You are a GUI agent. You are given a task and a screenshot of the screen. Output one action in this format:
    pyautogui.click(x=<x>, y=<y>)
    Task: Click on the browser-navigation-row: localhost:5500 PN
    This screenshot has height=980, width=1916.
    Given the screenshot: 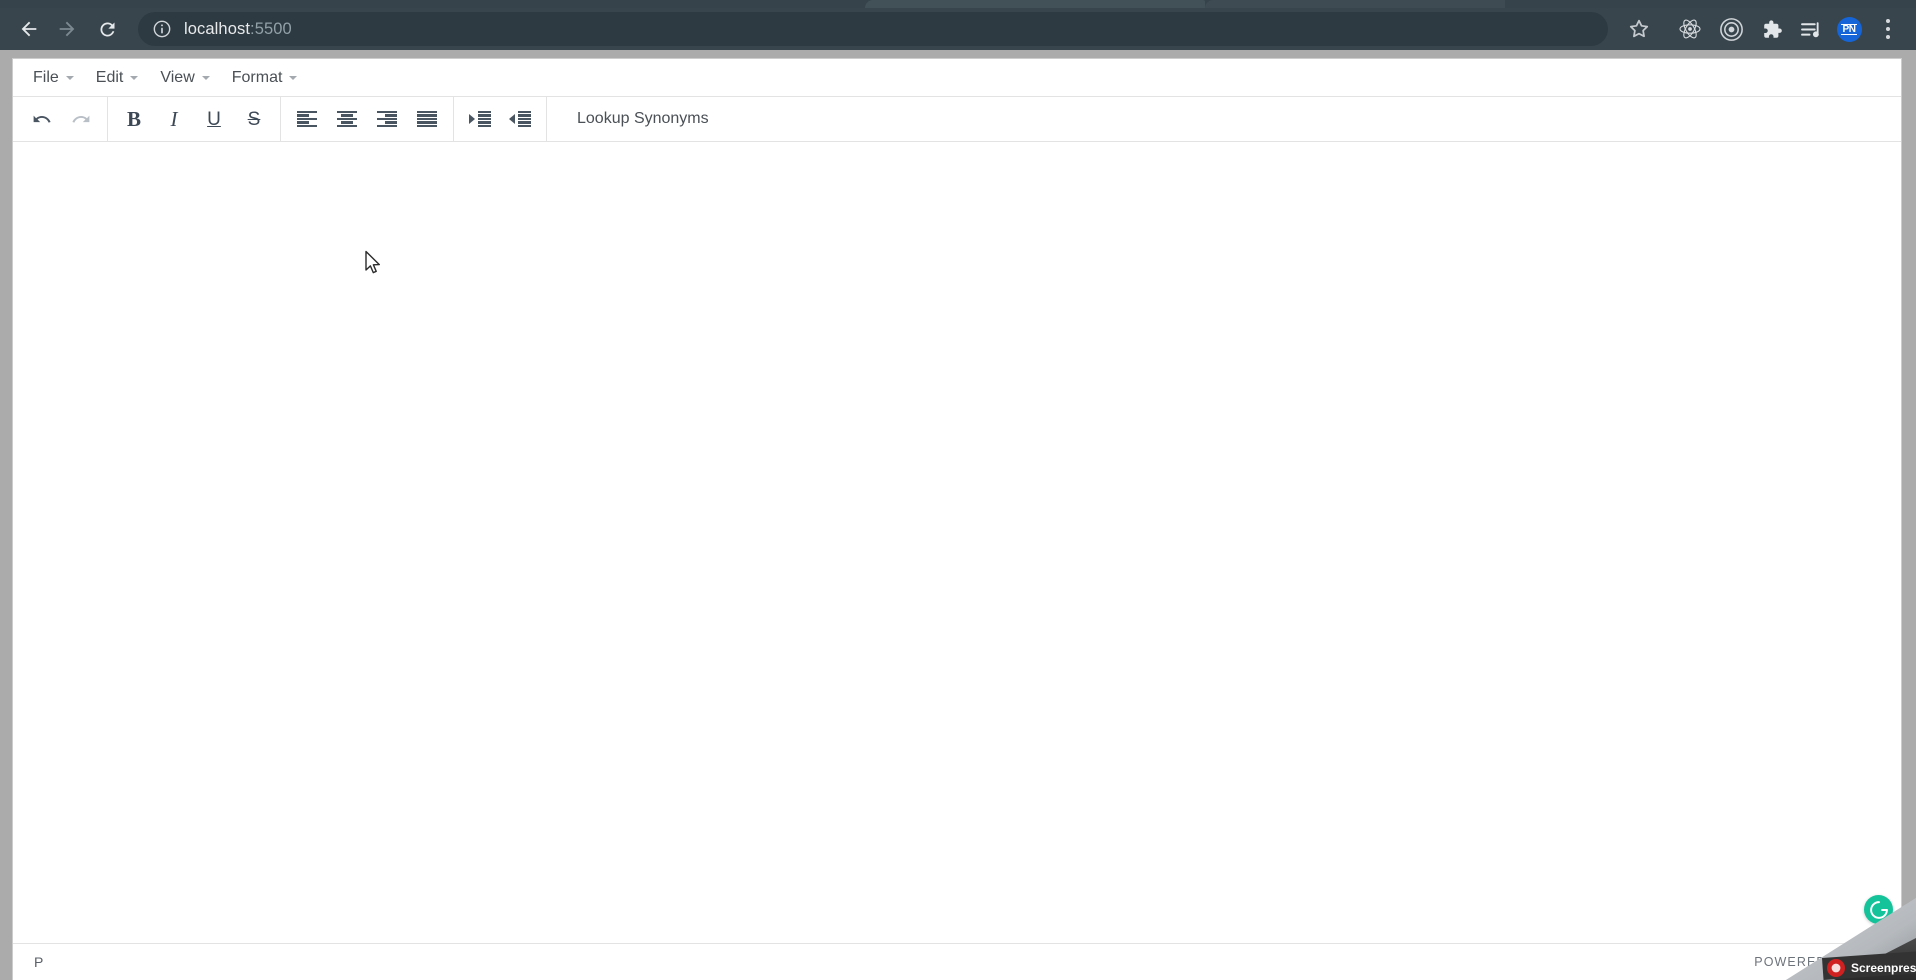 What is the action you would take?
    pyautogui.click(x=958, y=29)
    